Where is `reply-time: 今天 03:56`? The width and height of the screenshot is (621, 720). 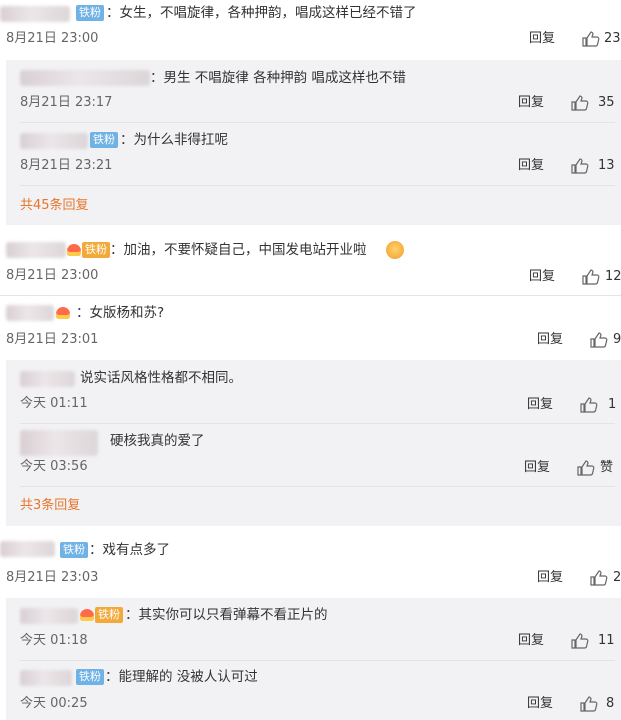 reply-time: 今天 03:56 is located at coordinates (54, 466).